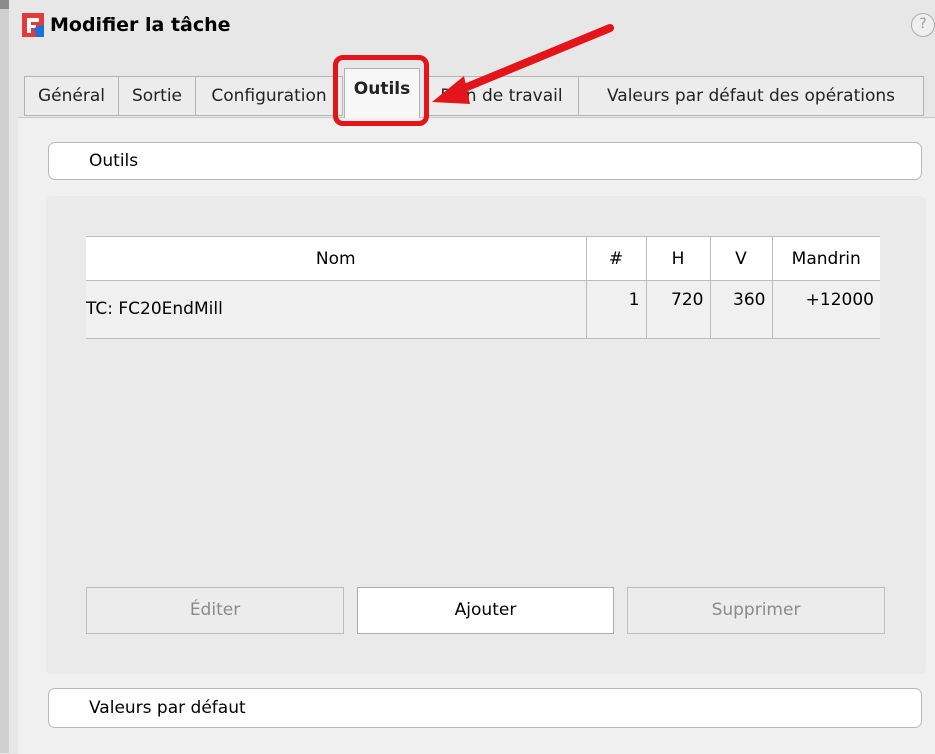  What do you see at coordinates (825, 258) in the screenshot?
I see `column-header-mandrin: Mandrin` at bounding box center [825, 258].